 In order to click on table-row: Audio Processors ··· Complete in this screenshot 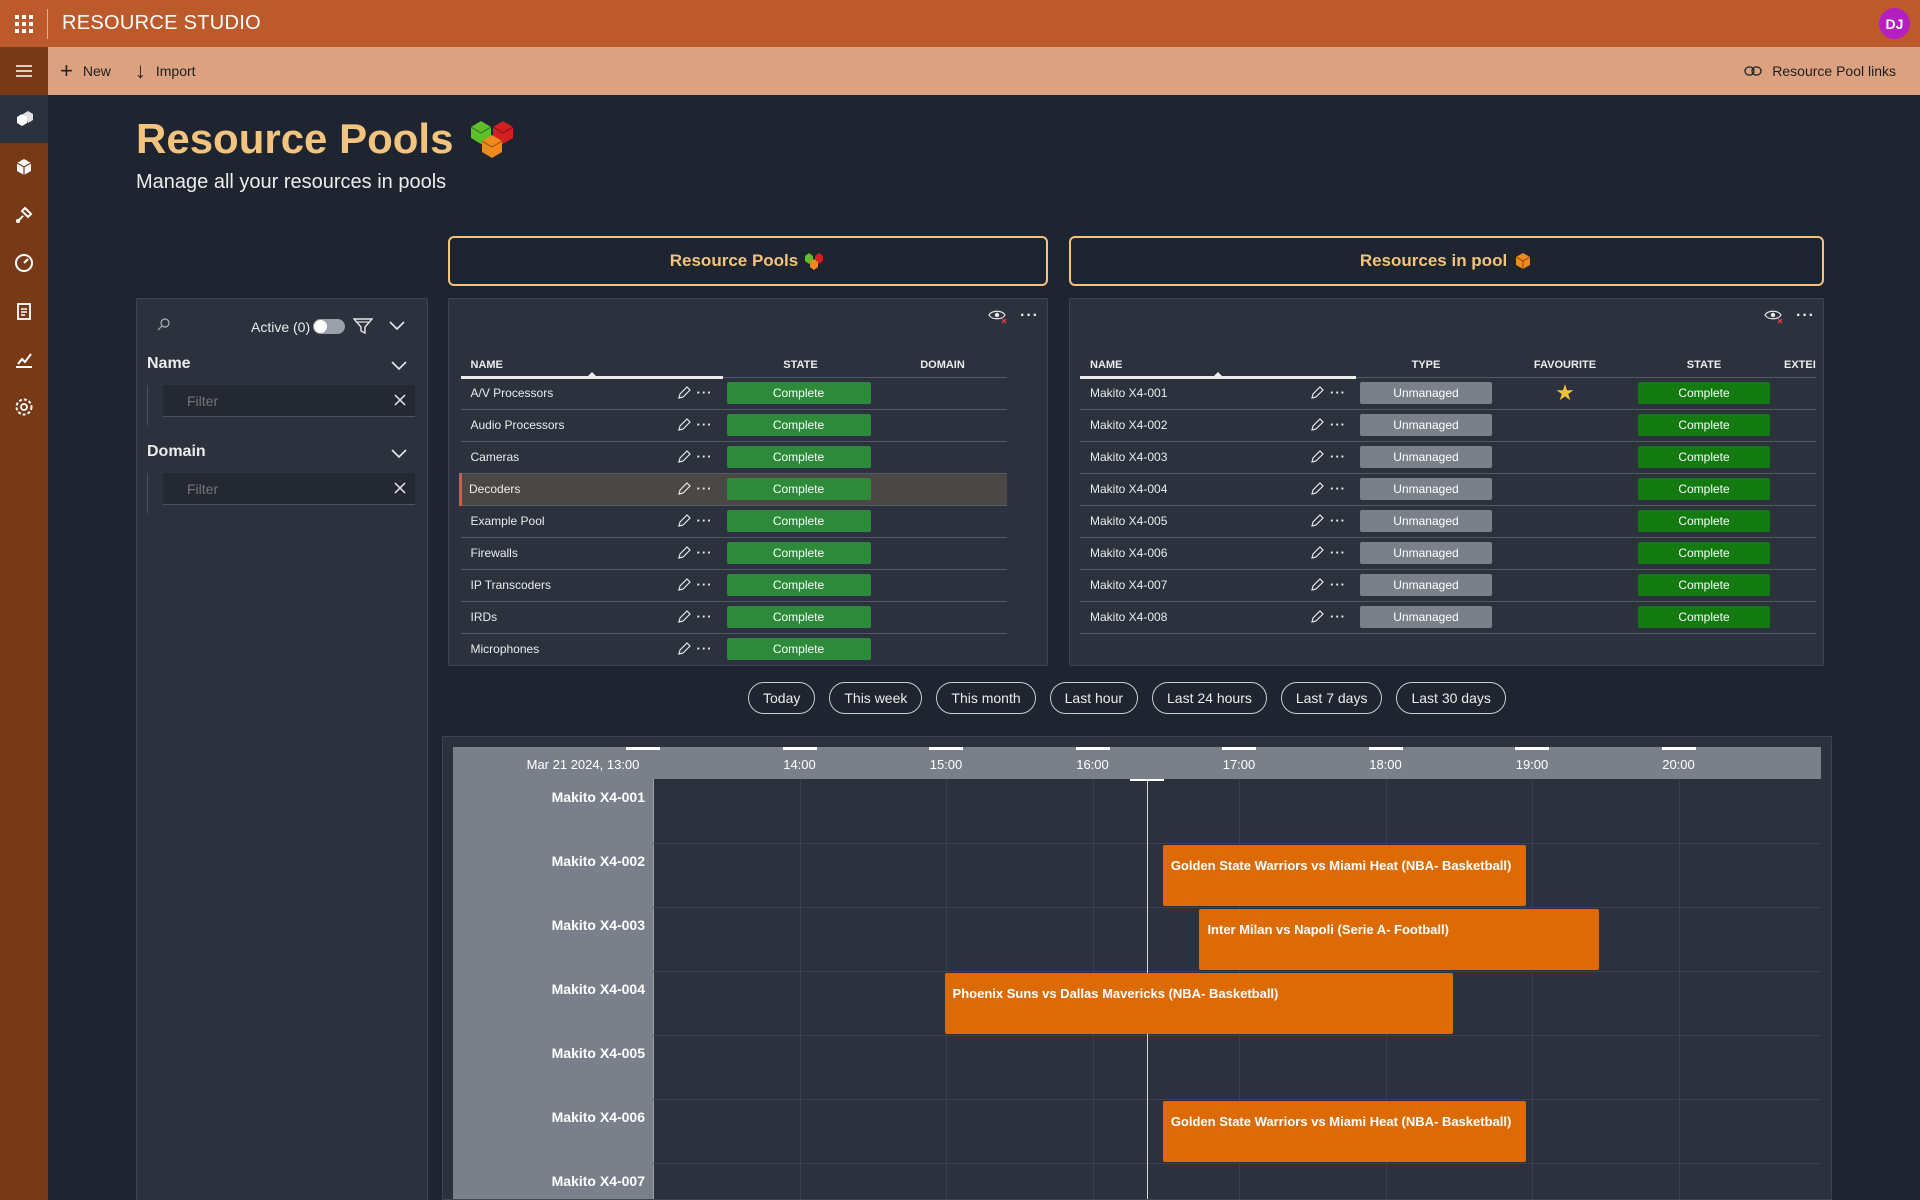, I will do `click(733, 425)`.